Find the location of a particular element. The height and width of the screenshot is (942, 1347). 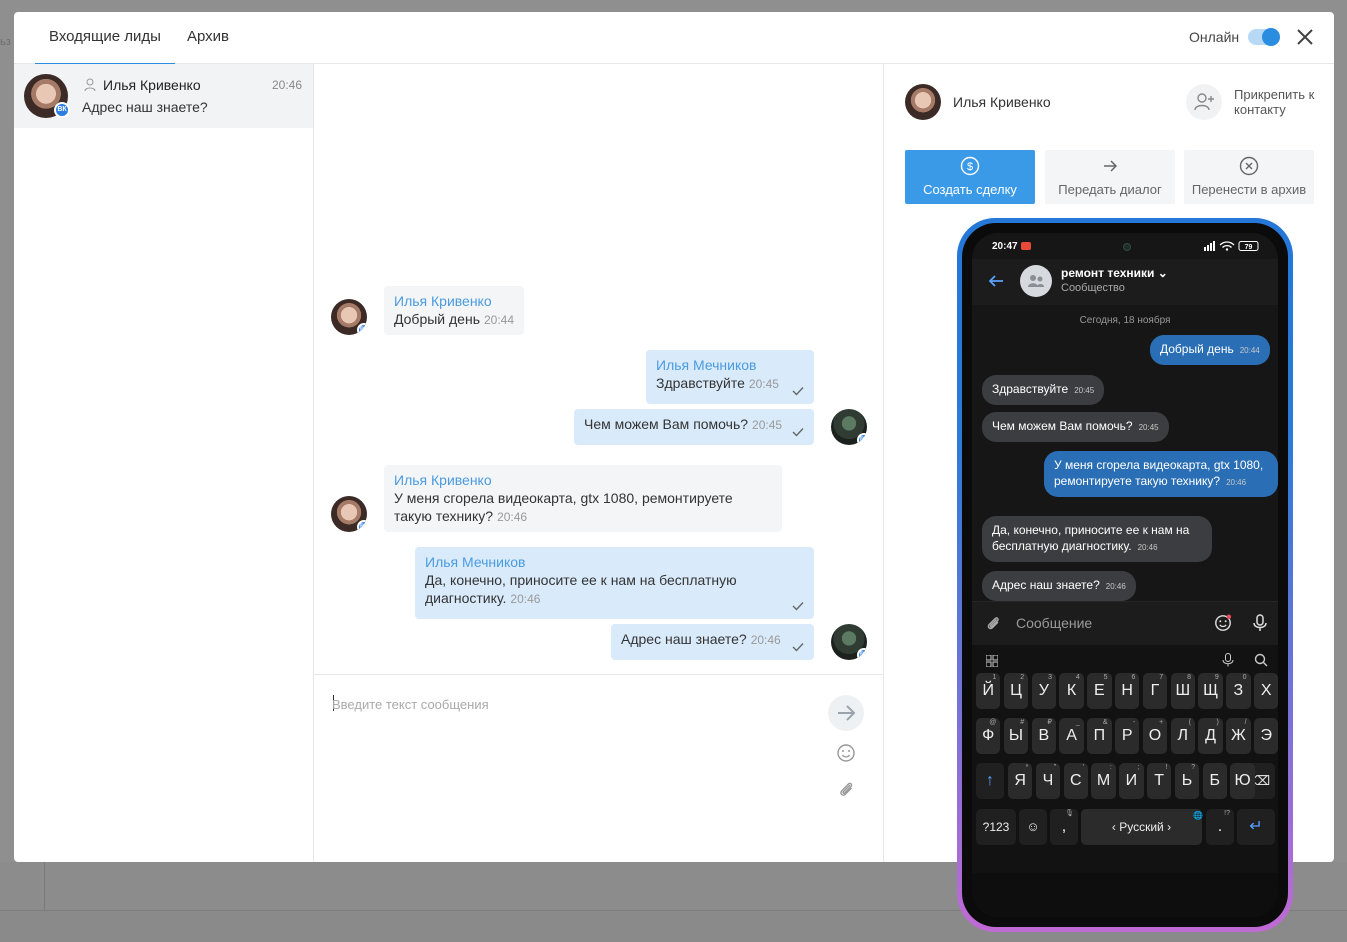

message-author: Илья Мечников is located at coordinates (475, 562).